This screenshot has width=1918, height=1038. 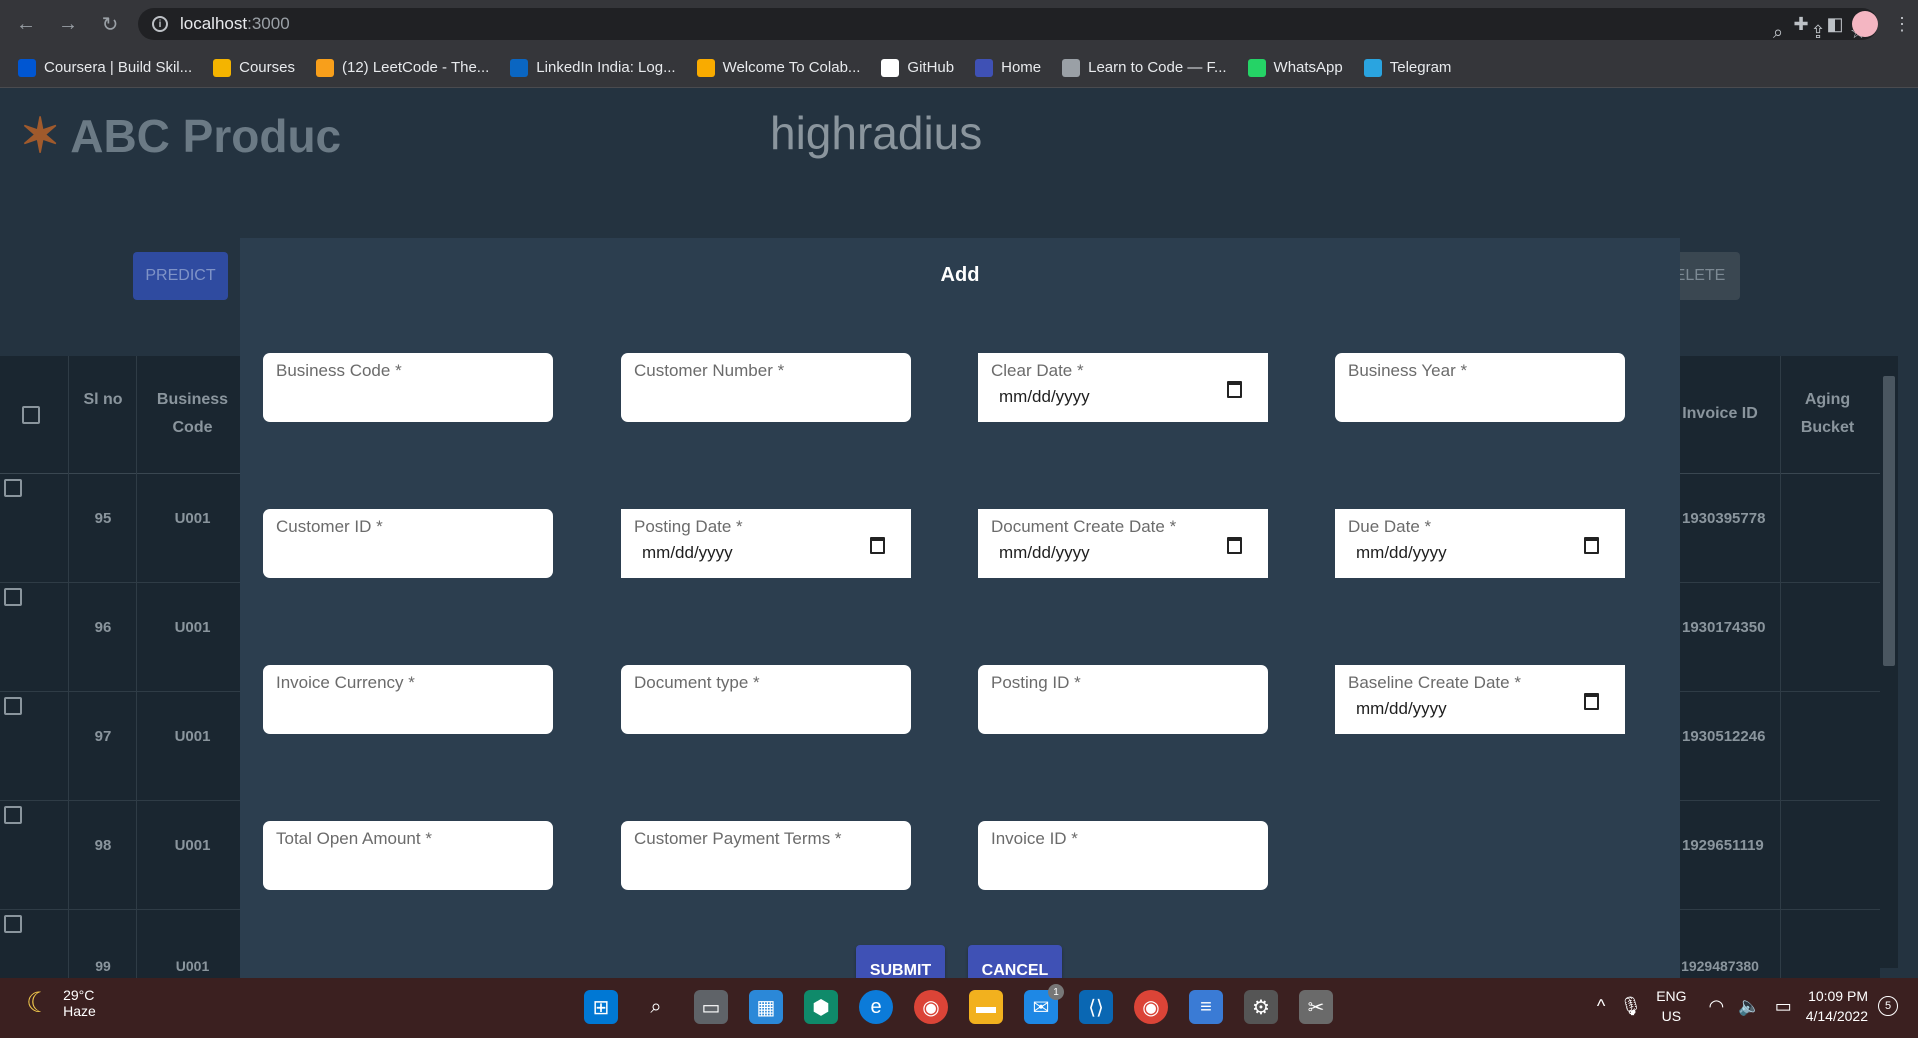 What do you see at coordinates (40, 136) in the screenshot?
I see `abc-logo-icon: ✶` at bounding box center [40, 136].